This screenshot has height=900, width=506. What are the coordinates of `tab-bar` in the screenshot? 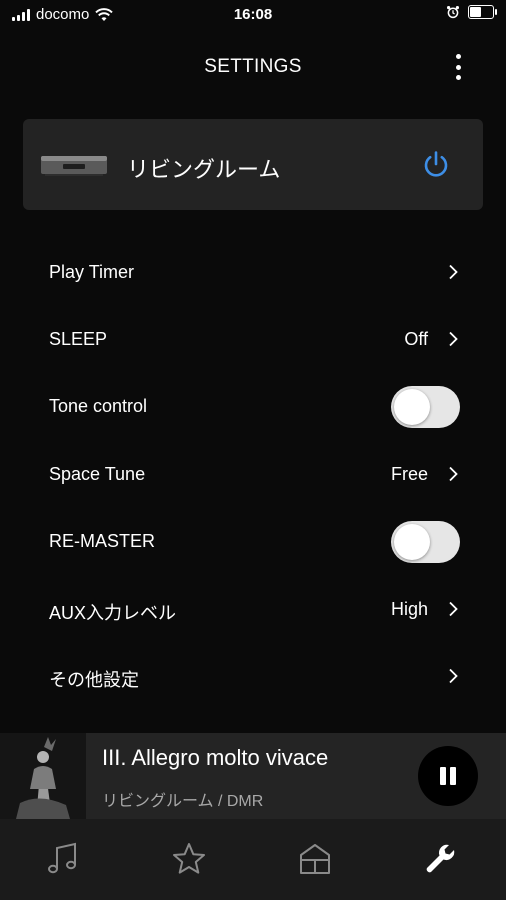 It's located at (253, 859).